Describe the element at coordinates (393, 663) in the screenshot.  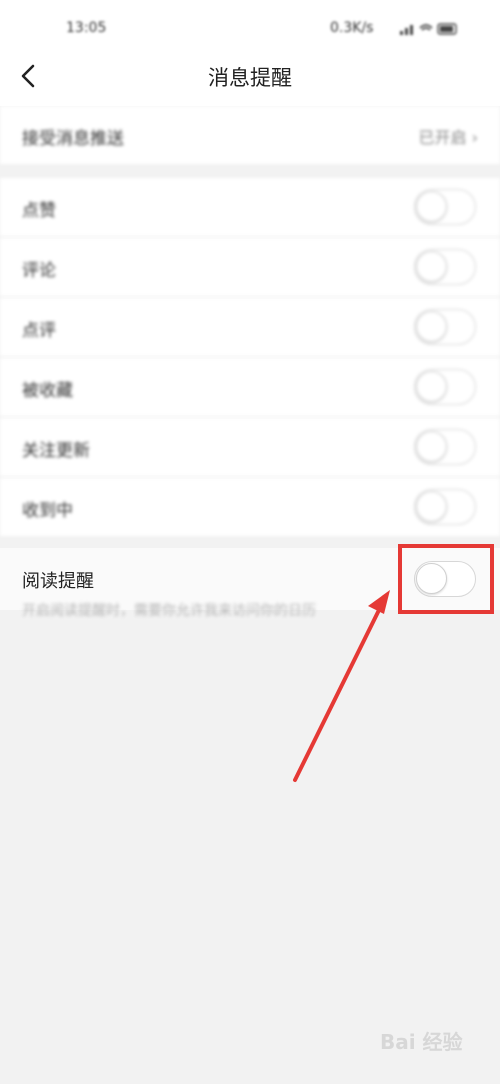
I see `annotation-overlay` at that location.